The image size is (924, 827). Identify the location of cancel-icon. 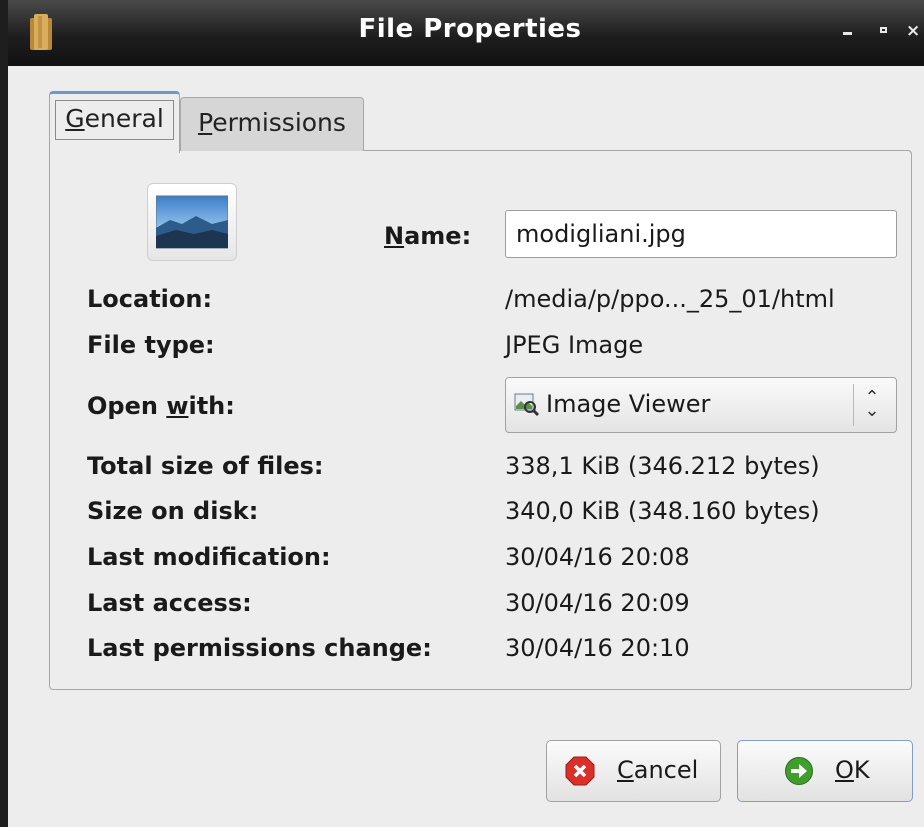
(580, 771).